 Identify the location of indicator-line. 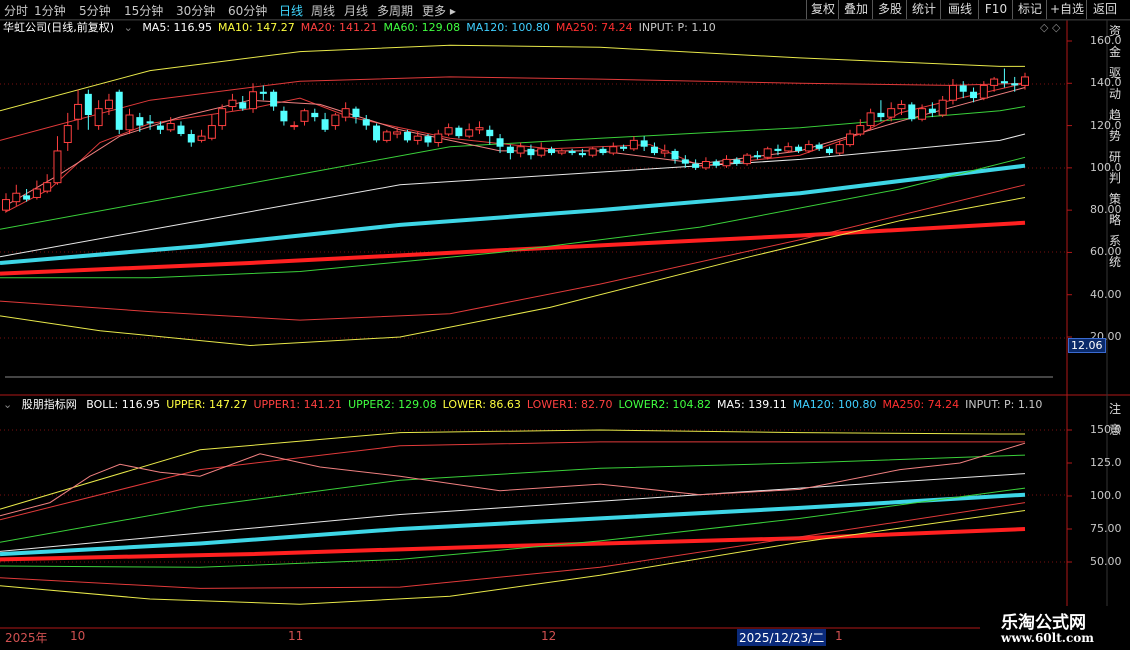
(513, 512).